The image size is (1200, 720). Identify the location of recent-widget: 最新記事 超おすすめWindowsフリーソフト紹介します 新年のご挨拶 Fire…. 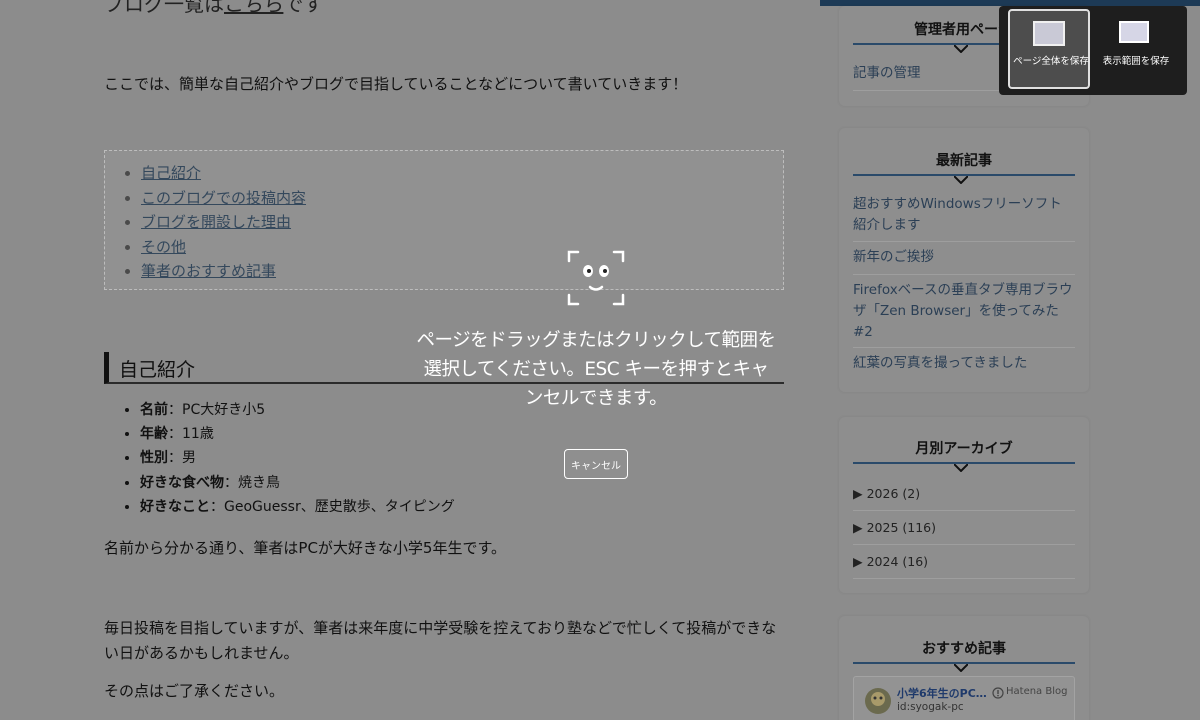
(964, 260).